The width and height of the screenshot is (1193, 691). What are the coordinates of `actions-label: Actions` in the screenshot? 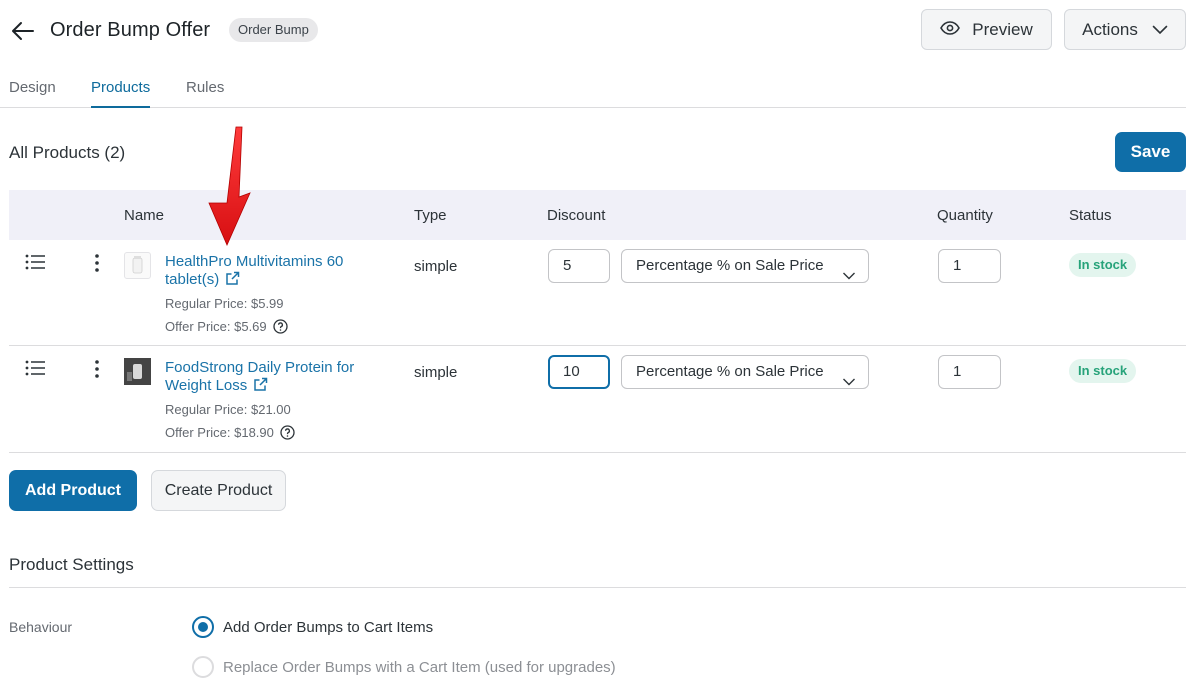 It's located at (1110, 29).